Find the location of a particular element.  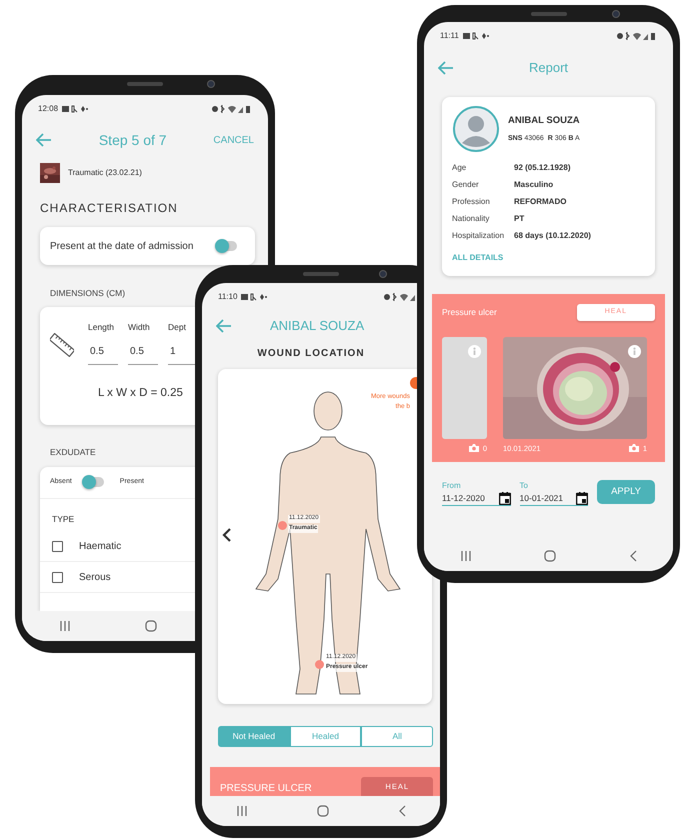

cancel-link: CANCEL is located at coordinates (233, 140).